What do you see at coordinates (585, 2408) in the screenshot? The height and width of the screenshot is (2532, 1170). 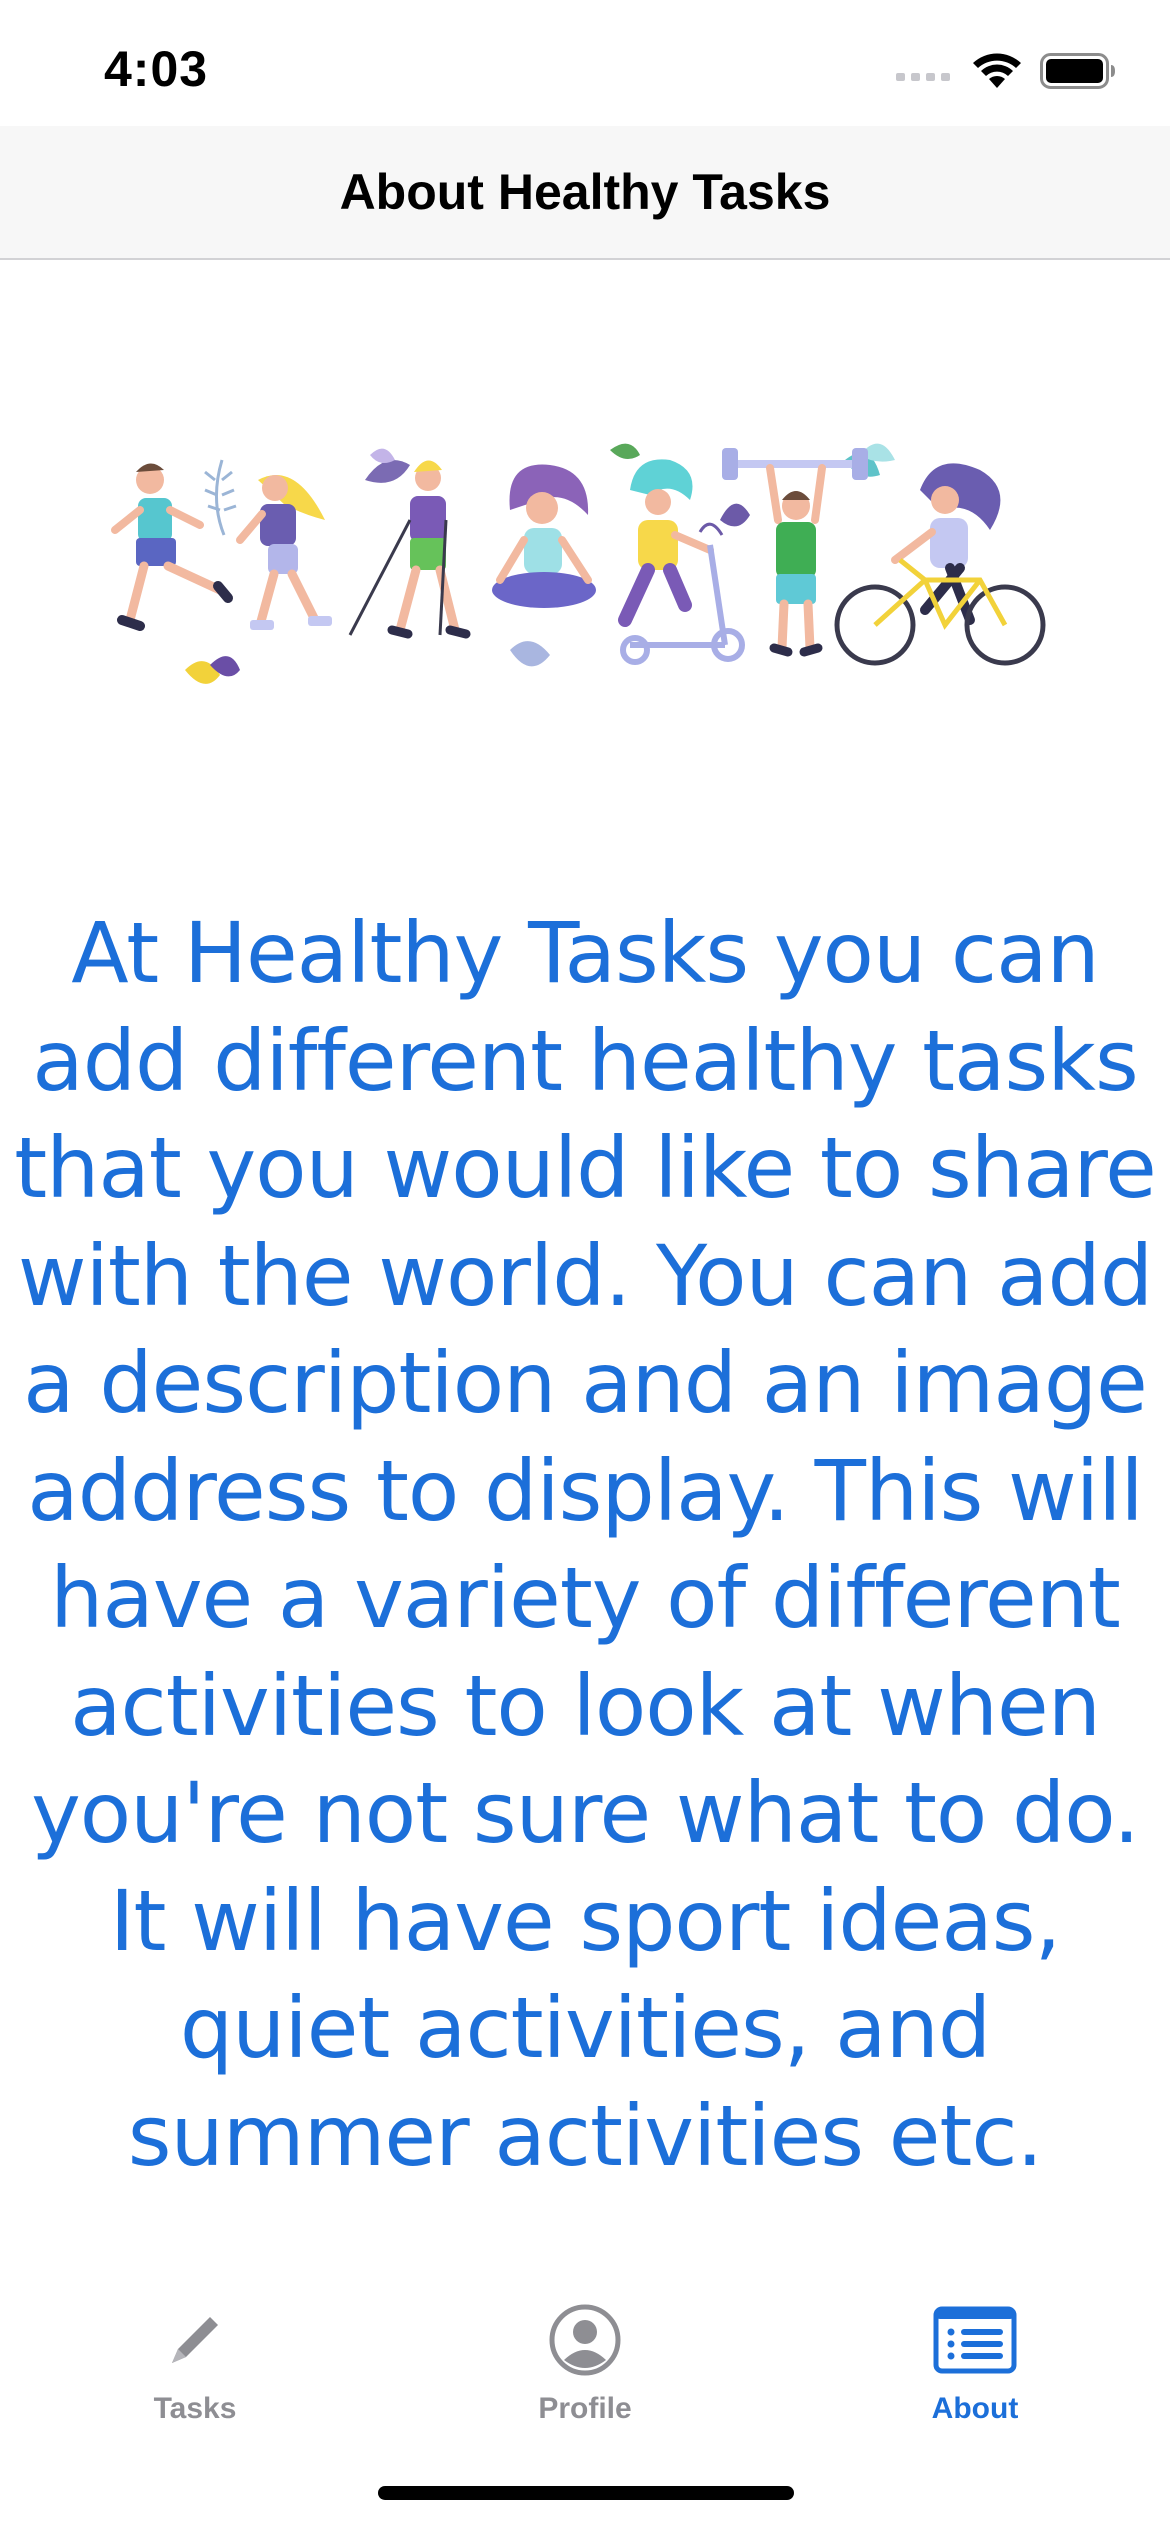 I see `tab-label-profile: Profile` at bounding box center [585, 2408].